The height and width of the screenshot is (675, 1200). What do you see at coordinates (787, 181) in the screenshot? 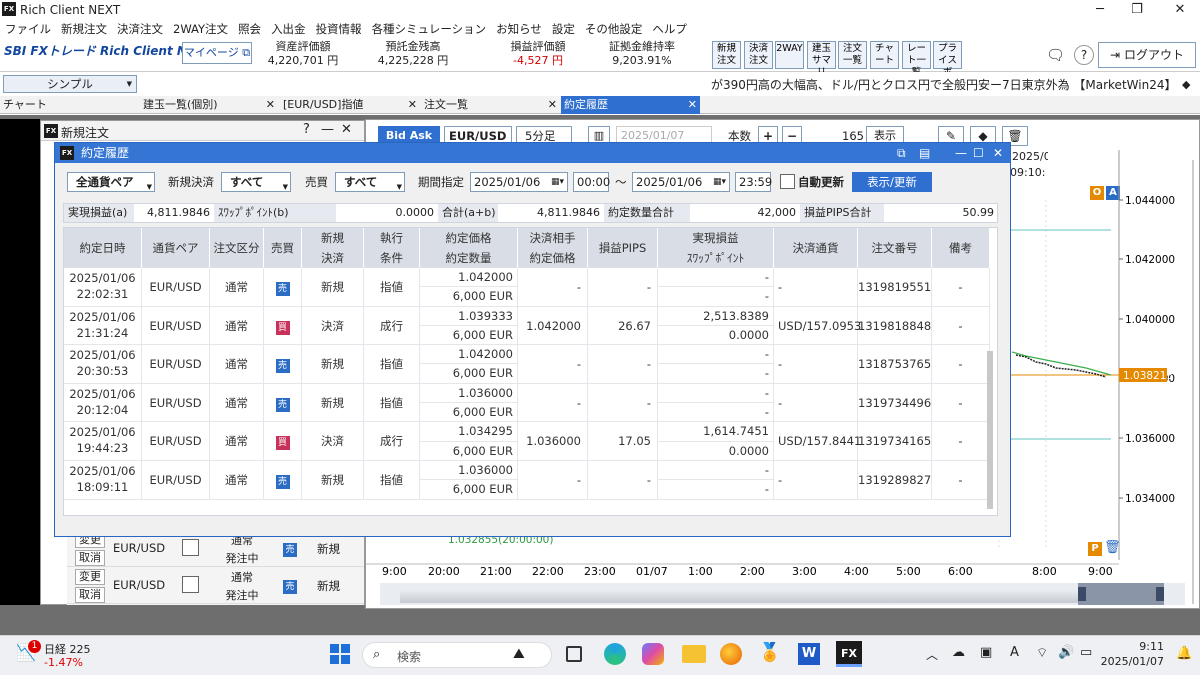
I see `auto-update-checkbox` at bounding box center [787, 181].